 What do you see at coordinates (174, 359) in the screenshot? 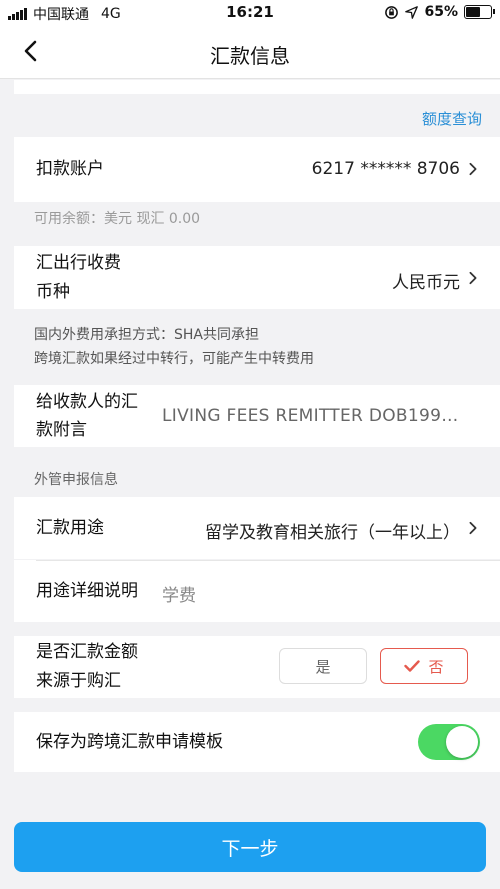
I see `intermediary-fee-note: 跨境汇款如果经过中转行，可能产生中转费用` at bounding box center [174, 359].